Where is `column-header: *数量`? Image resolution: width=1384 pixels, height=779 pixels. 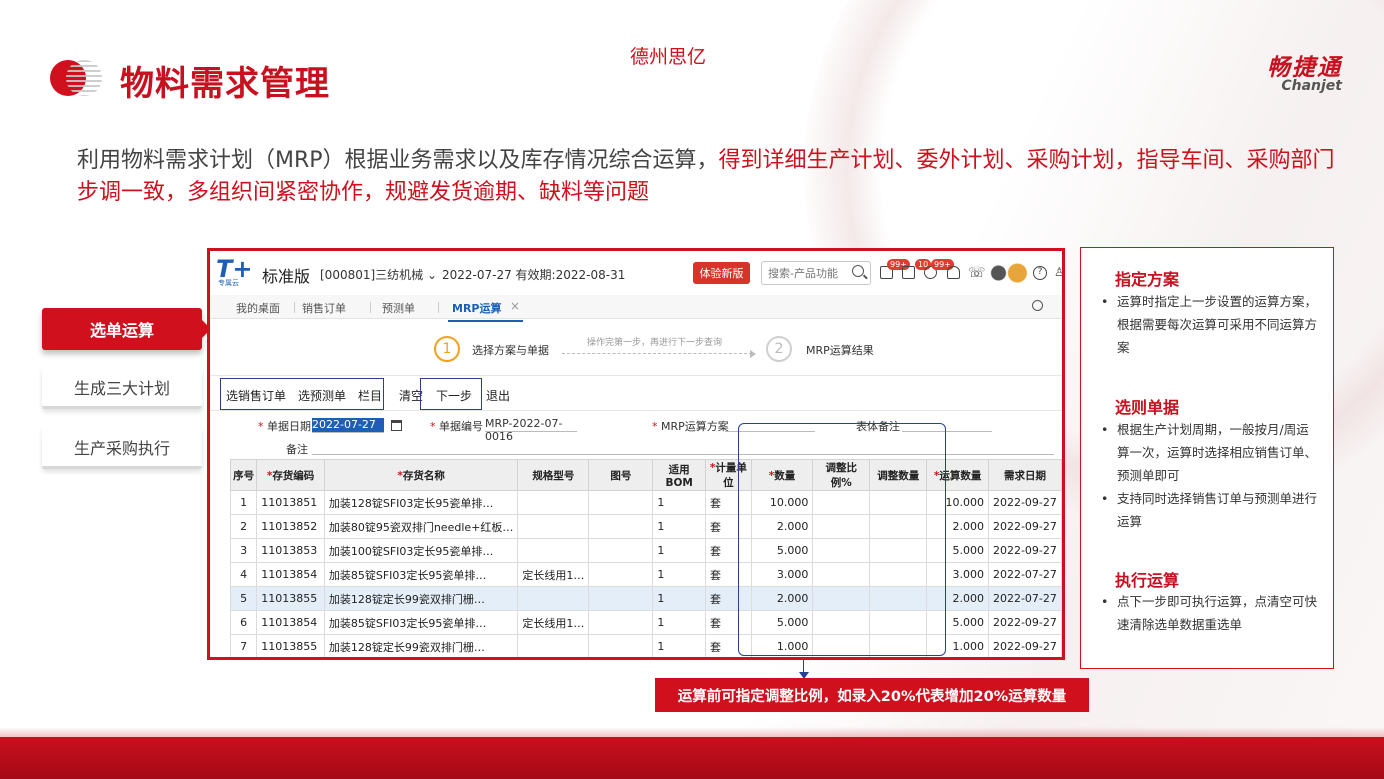
column-header: *数量 is located at coordinates (782, 475).